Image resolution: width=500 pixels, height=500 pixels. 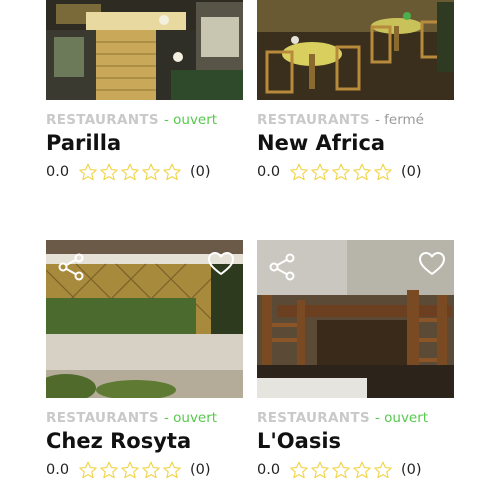 I want to click on card-meta: RESTAURANTS - fermé, so click(x=355, y=119).